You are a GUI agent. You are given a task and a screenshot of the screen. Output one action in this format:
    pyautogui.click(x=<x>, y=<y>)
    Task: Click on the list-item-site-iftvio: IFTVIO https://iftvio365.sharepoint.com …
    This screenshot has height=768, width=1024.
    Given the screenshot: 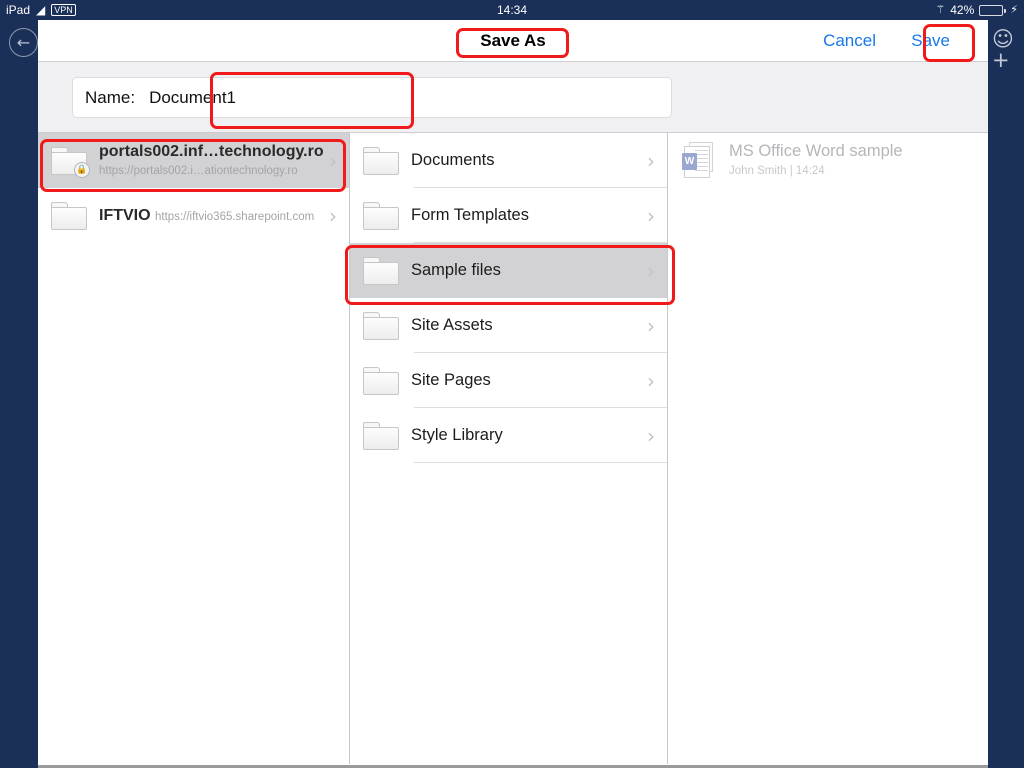 What is the action you would take?
    pyautogui.click(x=193, y=215)
    